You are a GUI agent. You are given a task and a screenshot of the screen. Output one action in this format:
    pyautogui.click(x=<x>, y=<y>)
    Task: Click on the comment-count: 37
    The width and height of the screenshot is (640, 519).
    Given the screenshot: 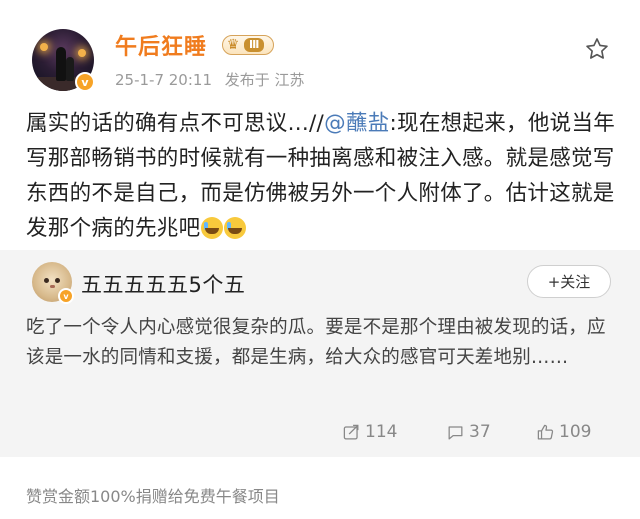 What is the action you would take?
    pyautogui.click(x=480, y=432)
    